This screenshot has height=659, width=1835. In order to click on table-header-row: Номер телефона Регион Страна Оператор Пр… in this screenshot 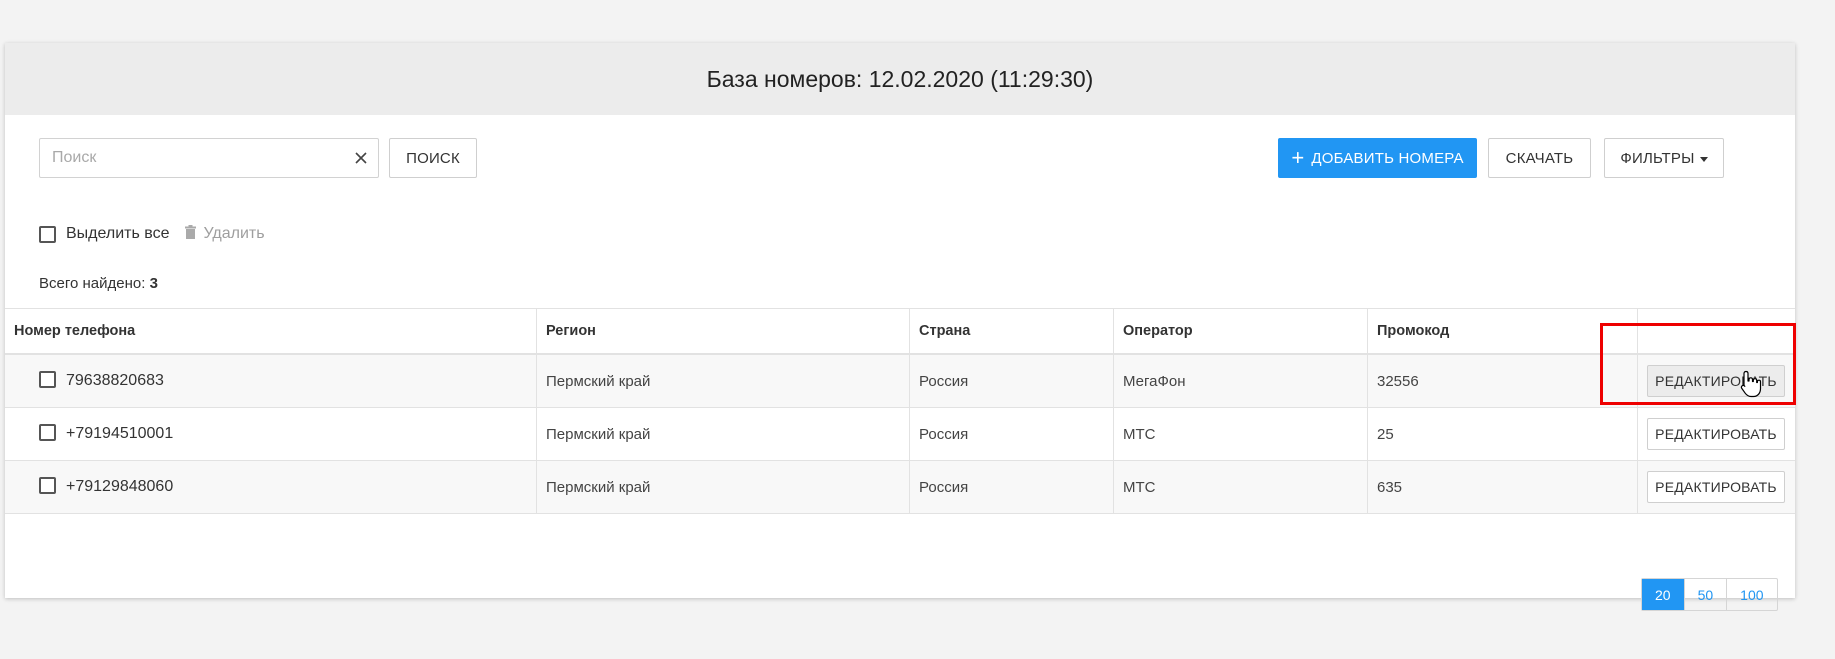, I will do `click(900, 331)`.